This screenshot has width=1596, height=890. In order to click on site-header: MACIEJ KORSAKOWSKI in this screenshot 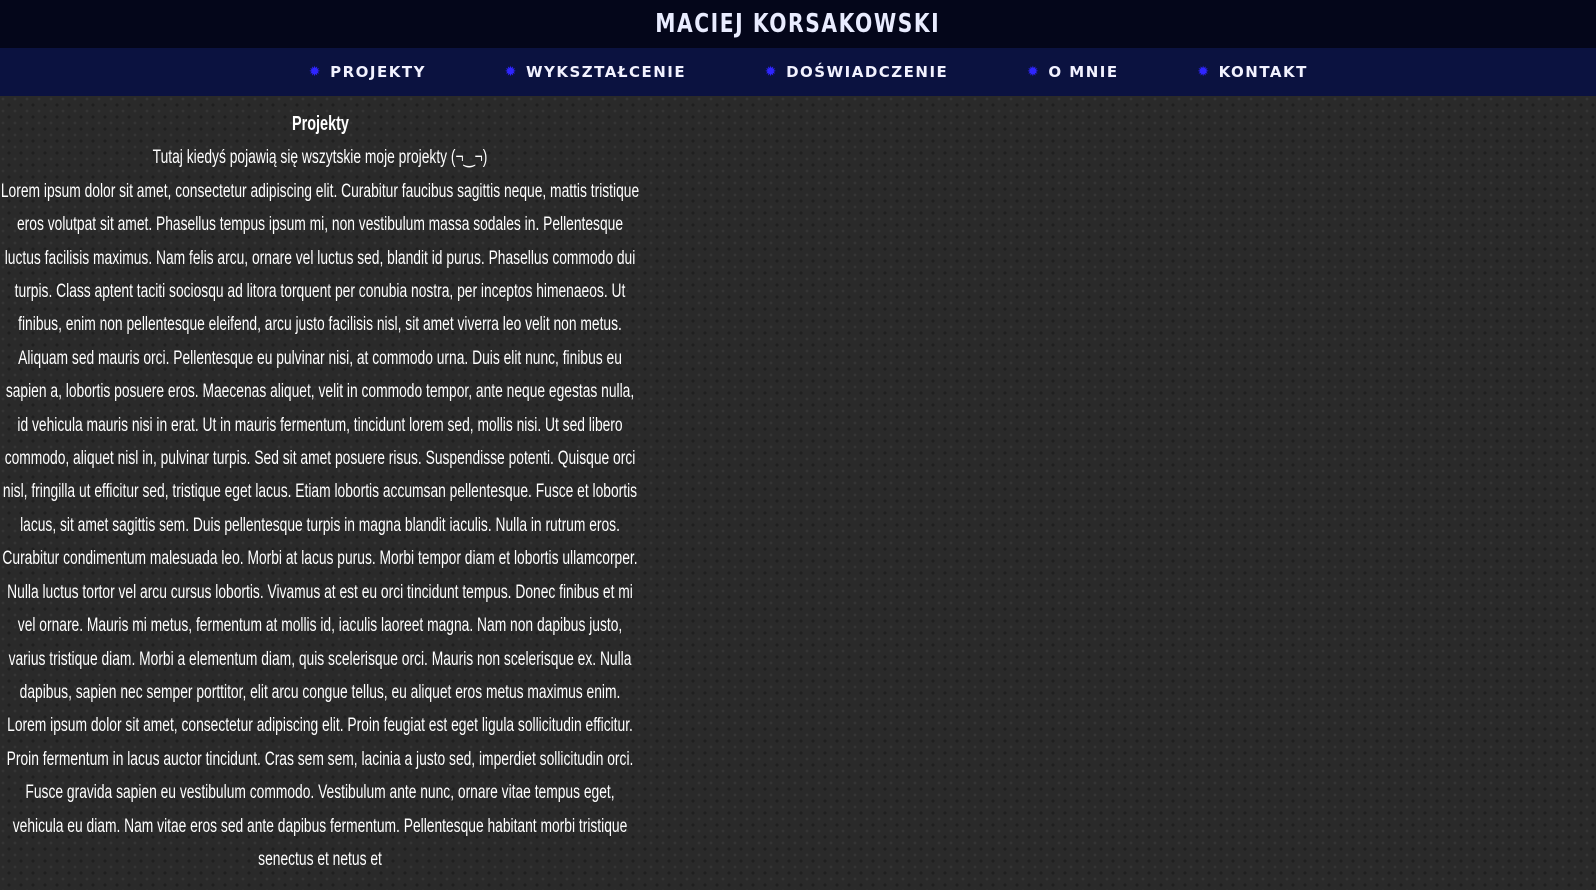, I will do `click(798, 24)`.